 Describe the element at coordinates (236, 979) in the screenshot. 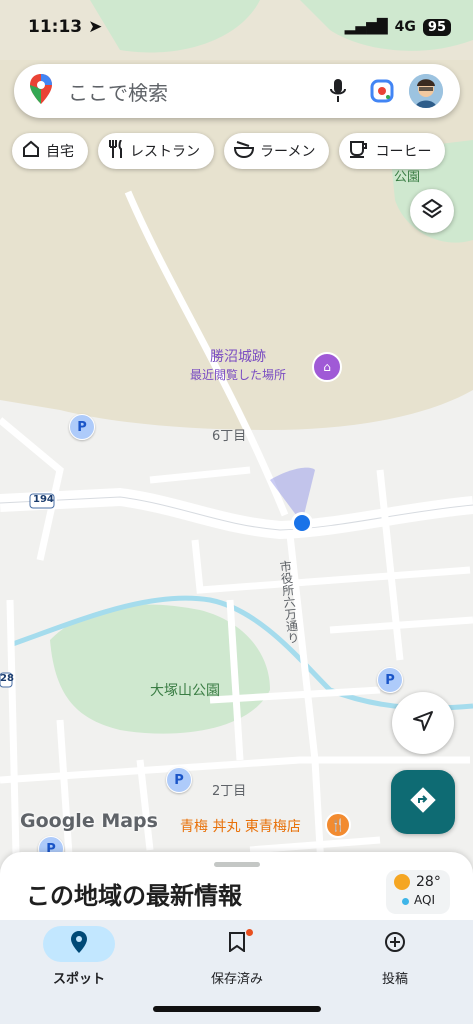

I see `nav-label: 保存済み` at that location.